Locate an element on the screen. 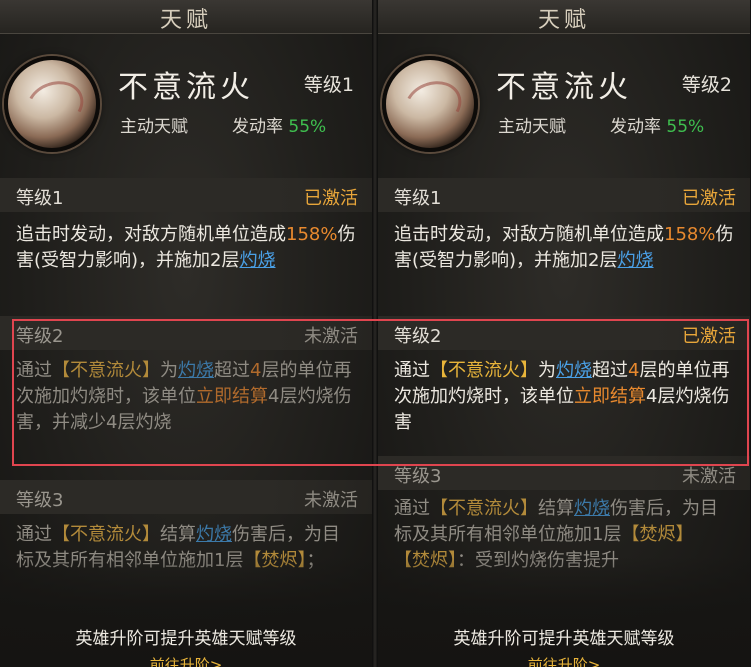 Image resolution: width=751 pixels, height=667 pixels. level-2-description: 通过【不意流火】为灼烧超过4层的单位再次施加灼烧时，该单位立即结算4层灼烧伤害 is located at coordinates (562, 396).